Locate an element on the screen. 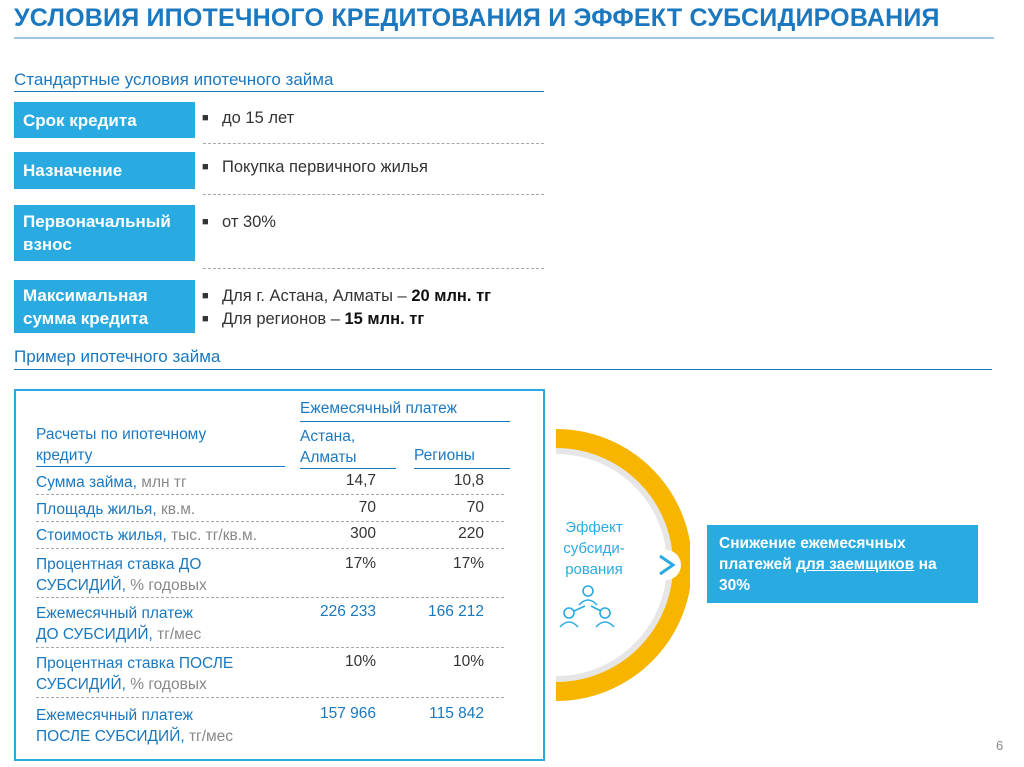  max-amount-line2: ■ Для регионов – 15 млн. тг is located at coordinates (346, 319).